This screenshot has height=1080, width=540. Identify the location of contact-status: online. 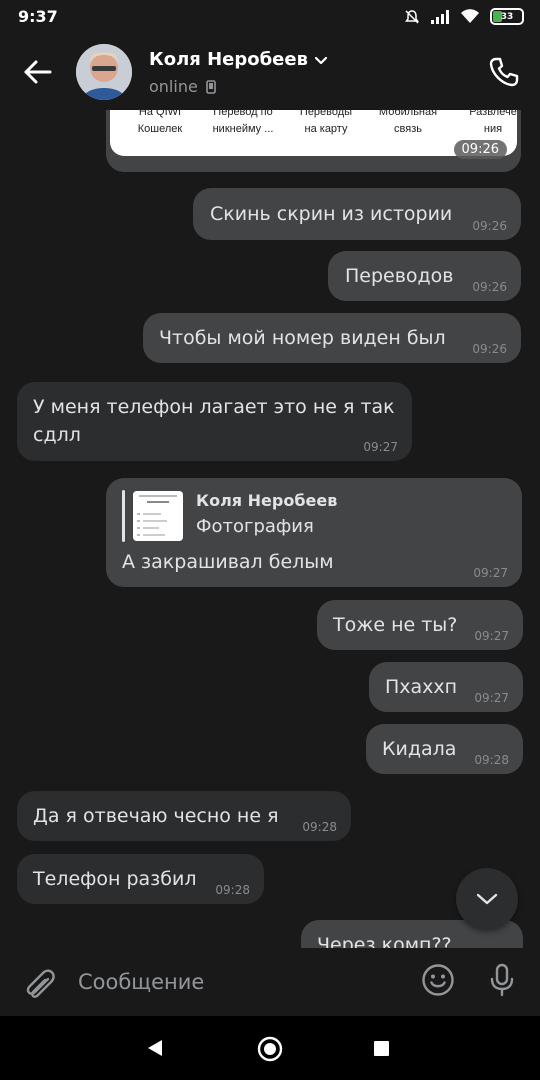
(182, 86).